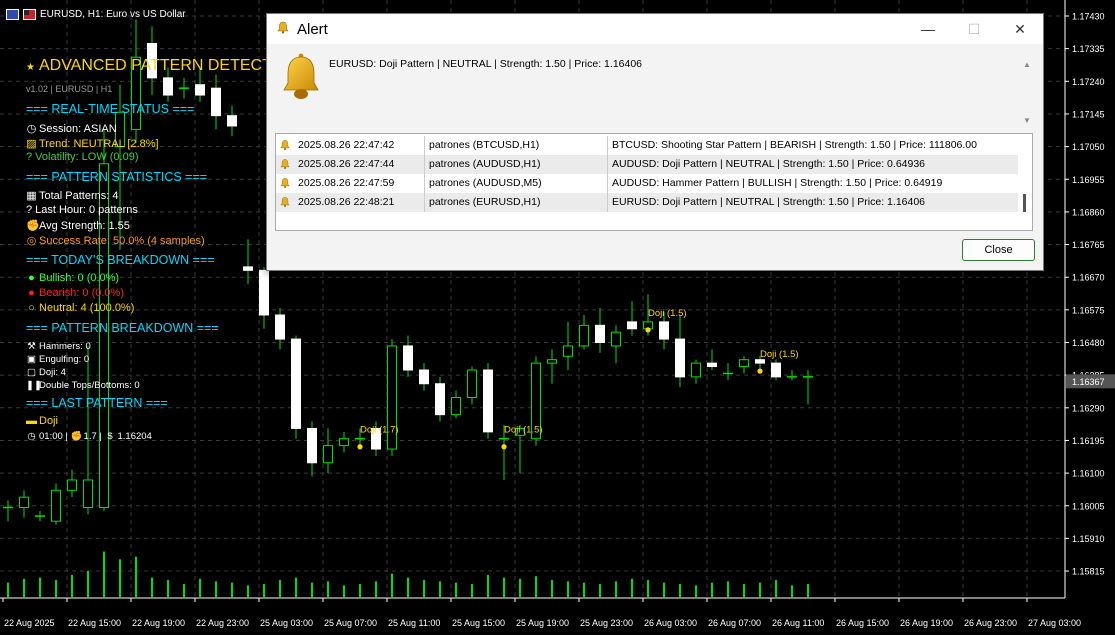 Image resolution: width=1115 pixels, height=635 pixels. What do you see at coordinates (478, 623) in the screenshot?
I see `time-tick-label: 25 Aug 15:00` at bounding box center [478, 623].